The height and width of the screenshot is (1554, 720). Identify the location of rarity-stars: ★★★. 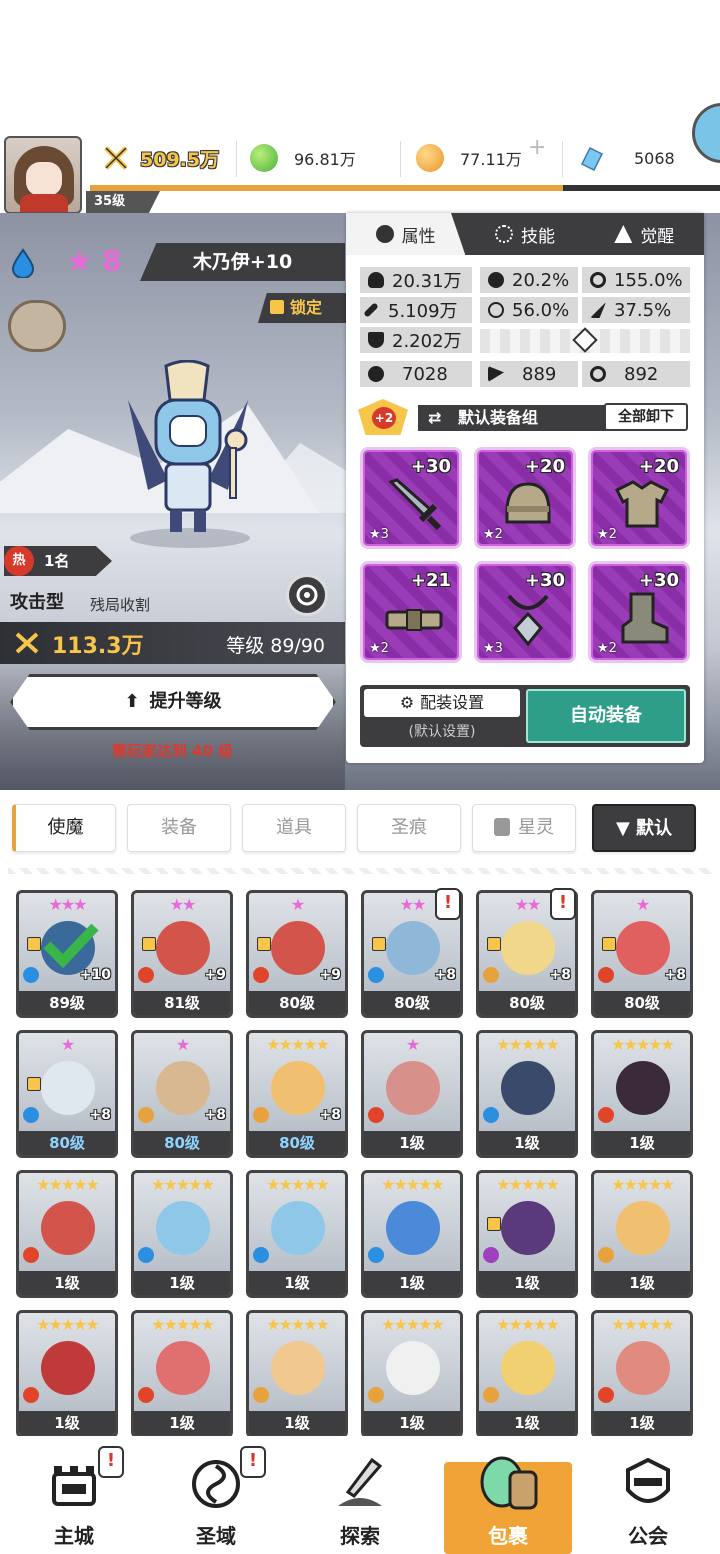
(67, 904).